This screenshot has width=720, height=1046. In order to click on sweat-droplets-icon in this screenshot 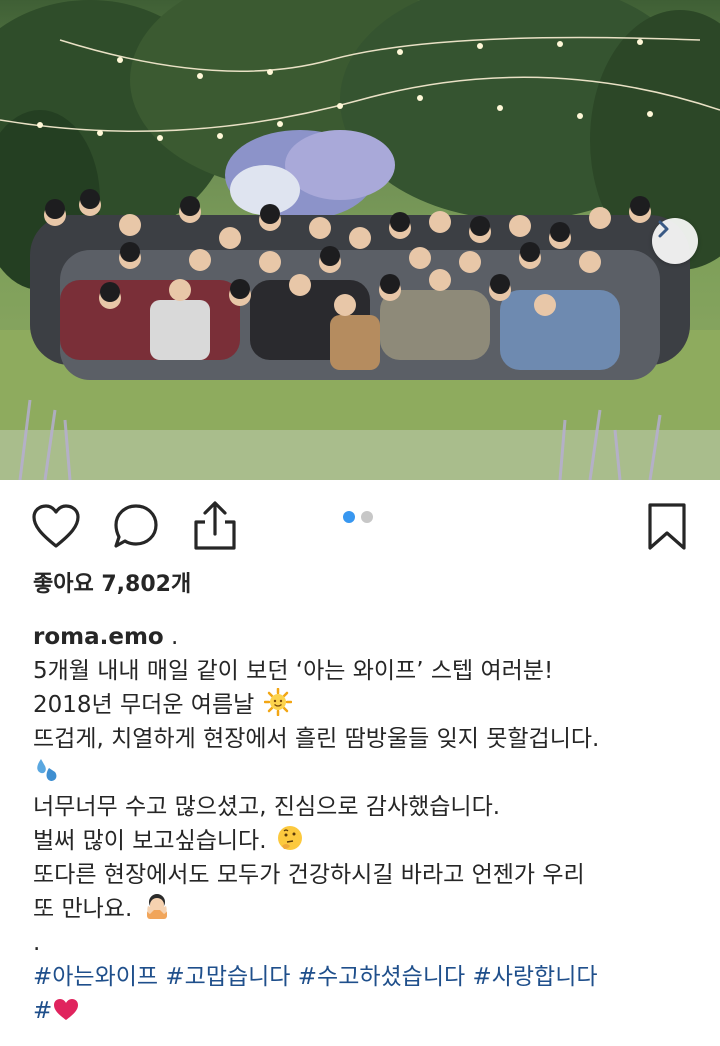, I will do `click(47, 770)`.